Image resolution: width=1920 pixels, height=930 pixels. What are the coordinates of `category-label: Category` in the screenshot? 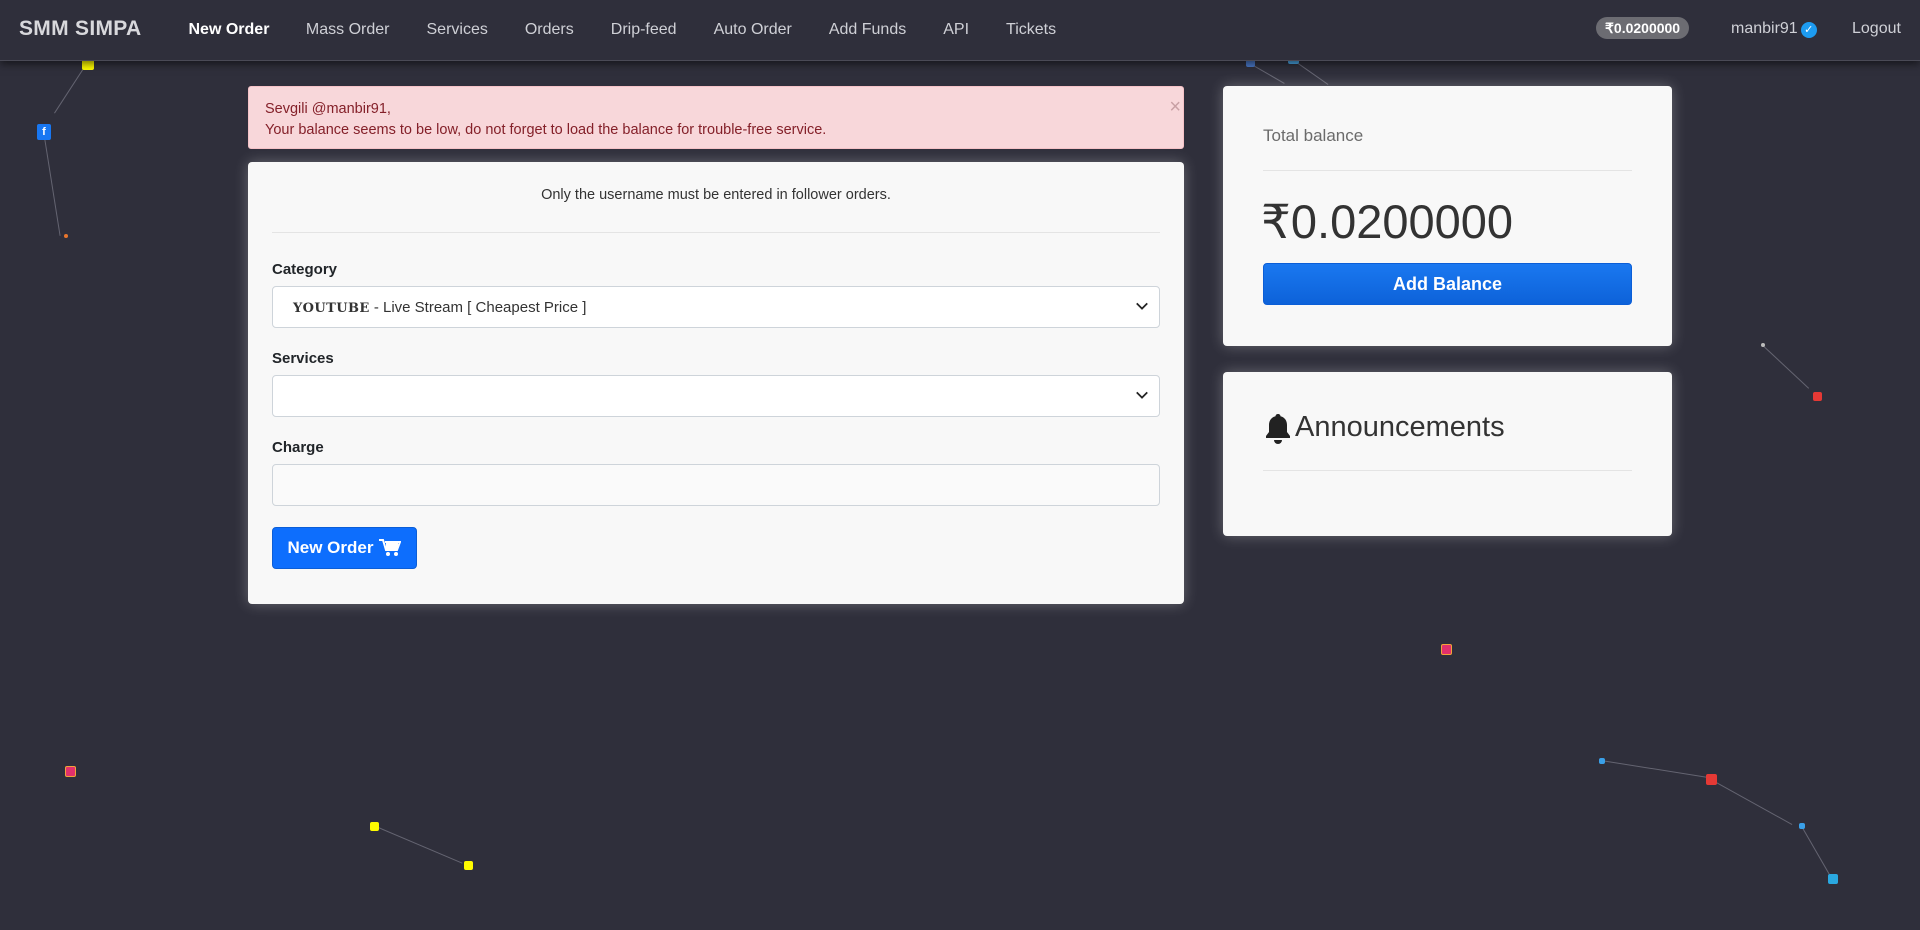 It's located at (305, 269).